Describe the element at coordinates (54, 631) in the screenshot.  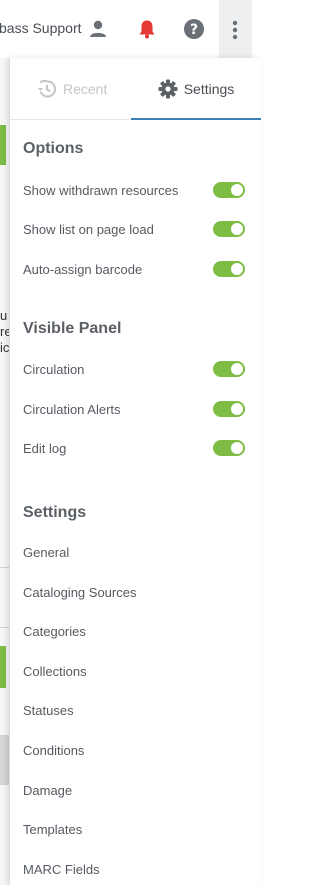
I see `settings-link-categories: Categories` at that location.